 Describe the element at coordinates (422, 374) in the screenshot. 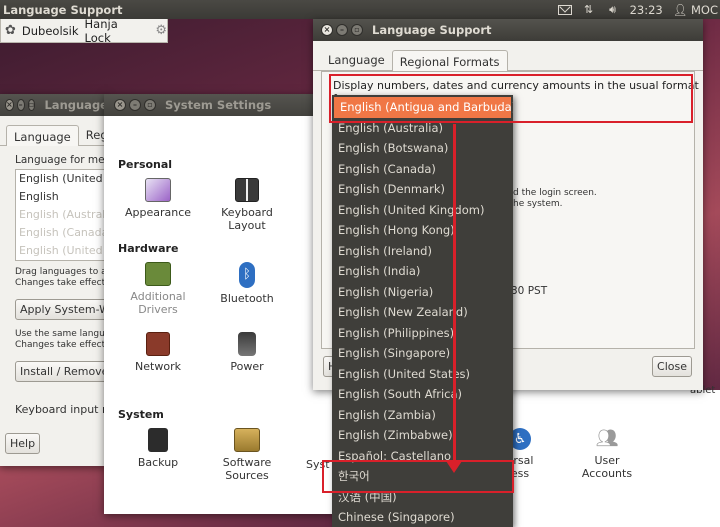

I see `dropdown-option: English (United States)` at that location.